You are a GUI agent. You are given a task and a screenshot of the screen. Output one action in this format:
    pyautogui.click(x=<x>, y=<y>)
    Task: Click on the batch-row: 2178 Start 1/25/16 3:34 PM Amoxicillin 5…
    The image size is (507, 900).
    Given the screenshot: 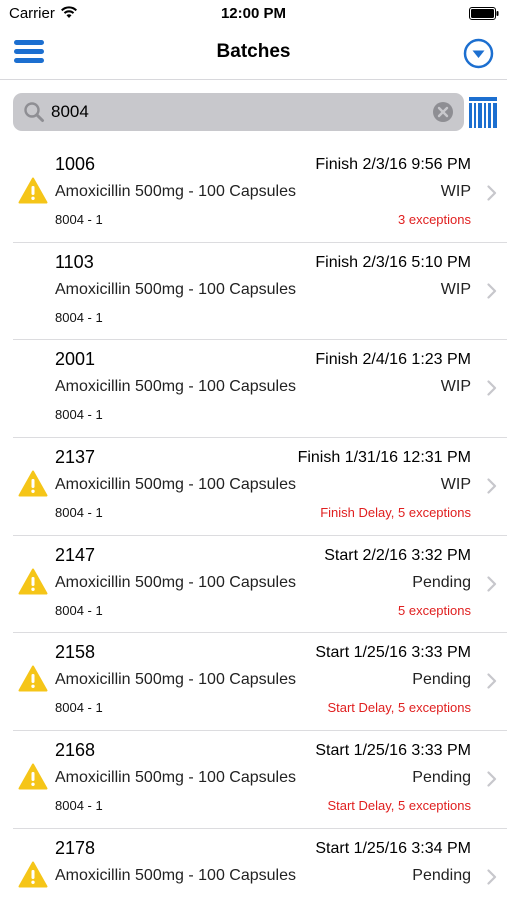 What is the action you would take?
    pyautogui.click(x=260, y=864)
    